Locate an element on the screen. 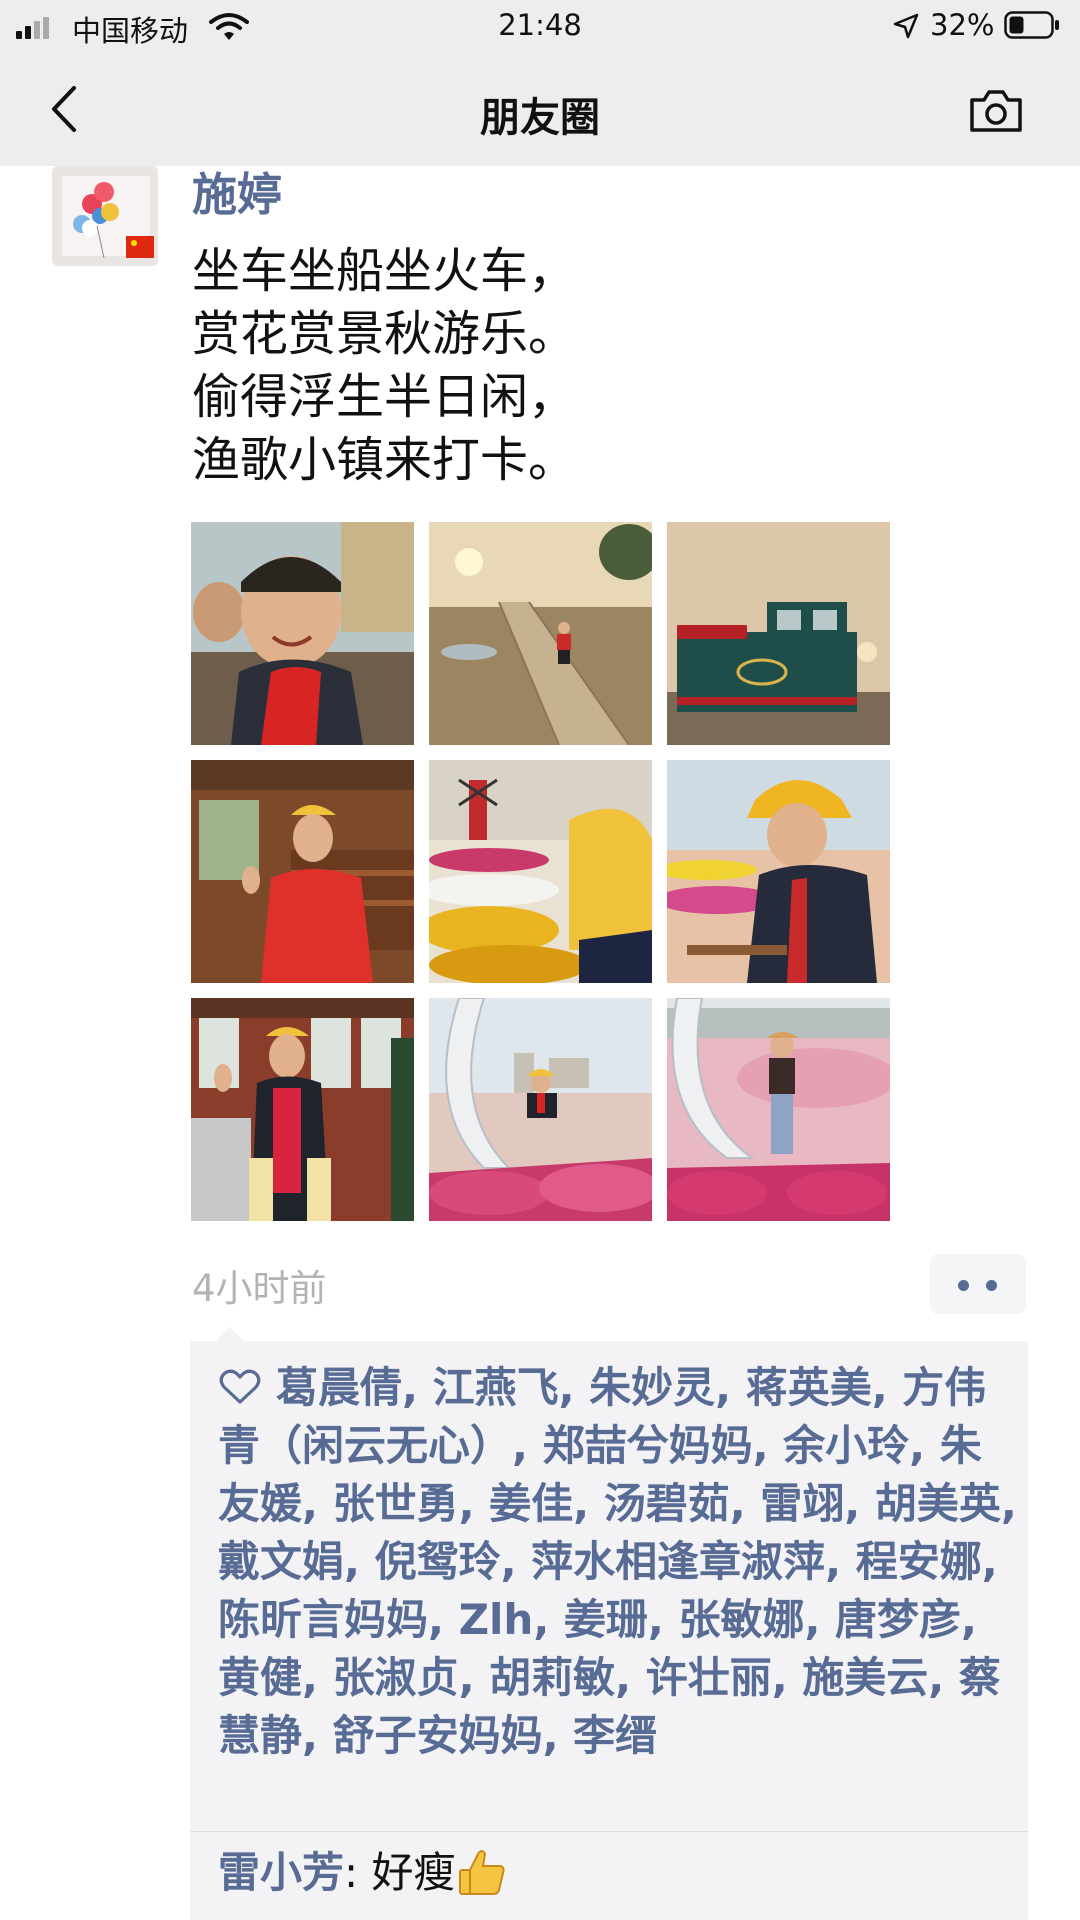  page-title: 朋友圈 is located at coordinates (540, 118).